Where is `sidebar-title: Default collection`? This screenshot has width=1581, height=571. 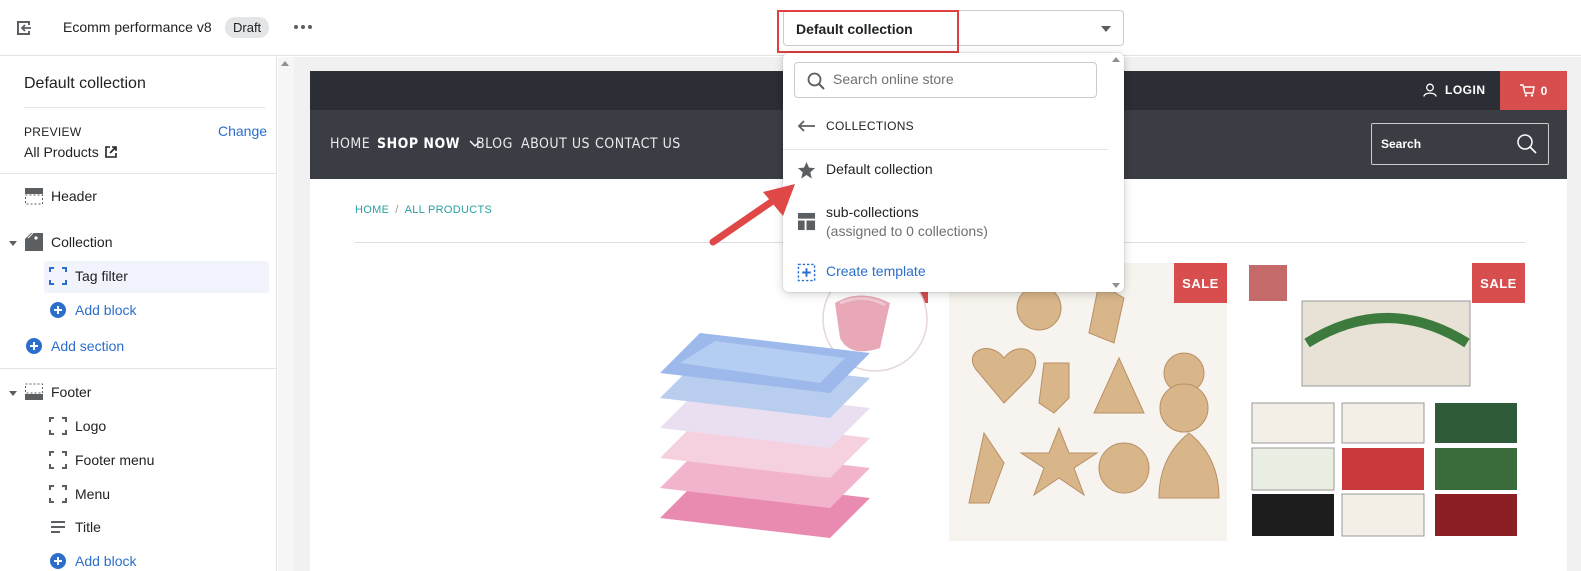 sidebar-title: Default collection is located at coordinates (85, 83).